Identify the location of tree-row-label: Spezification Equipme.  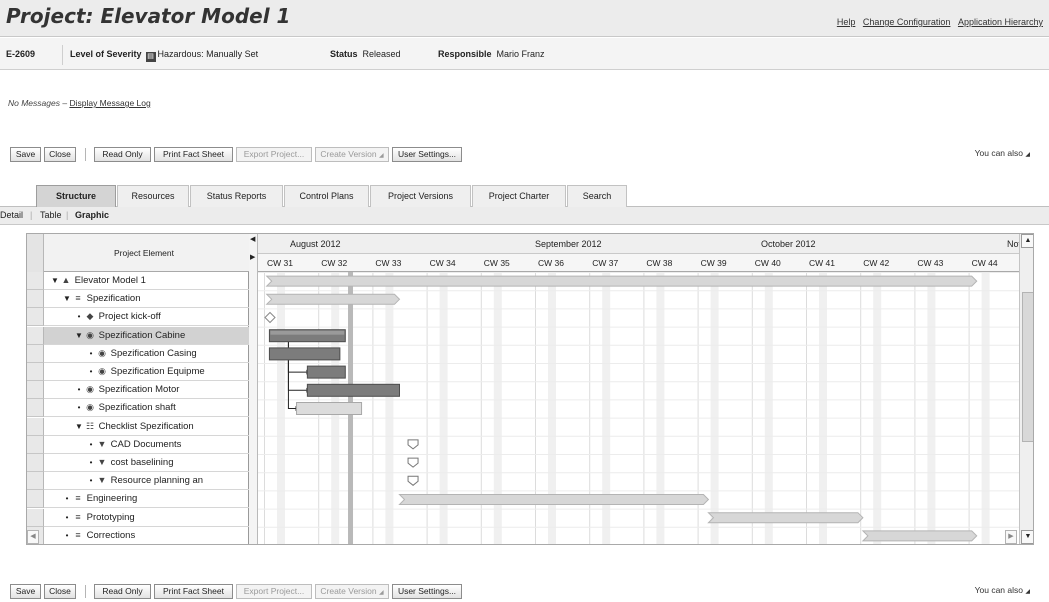
(156, 371).